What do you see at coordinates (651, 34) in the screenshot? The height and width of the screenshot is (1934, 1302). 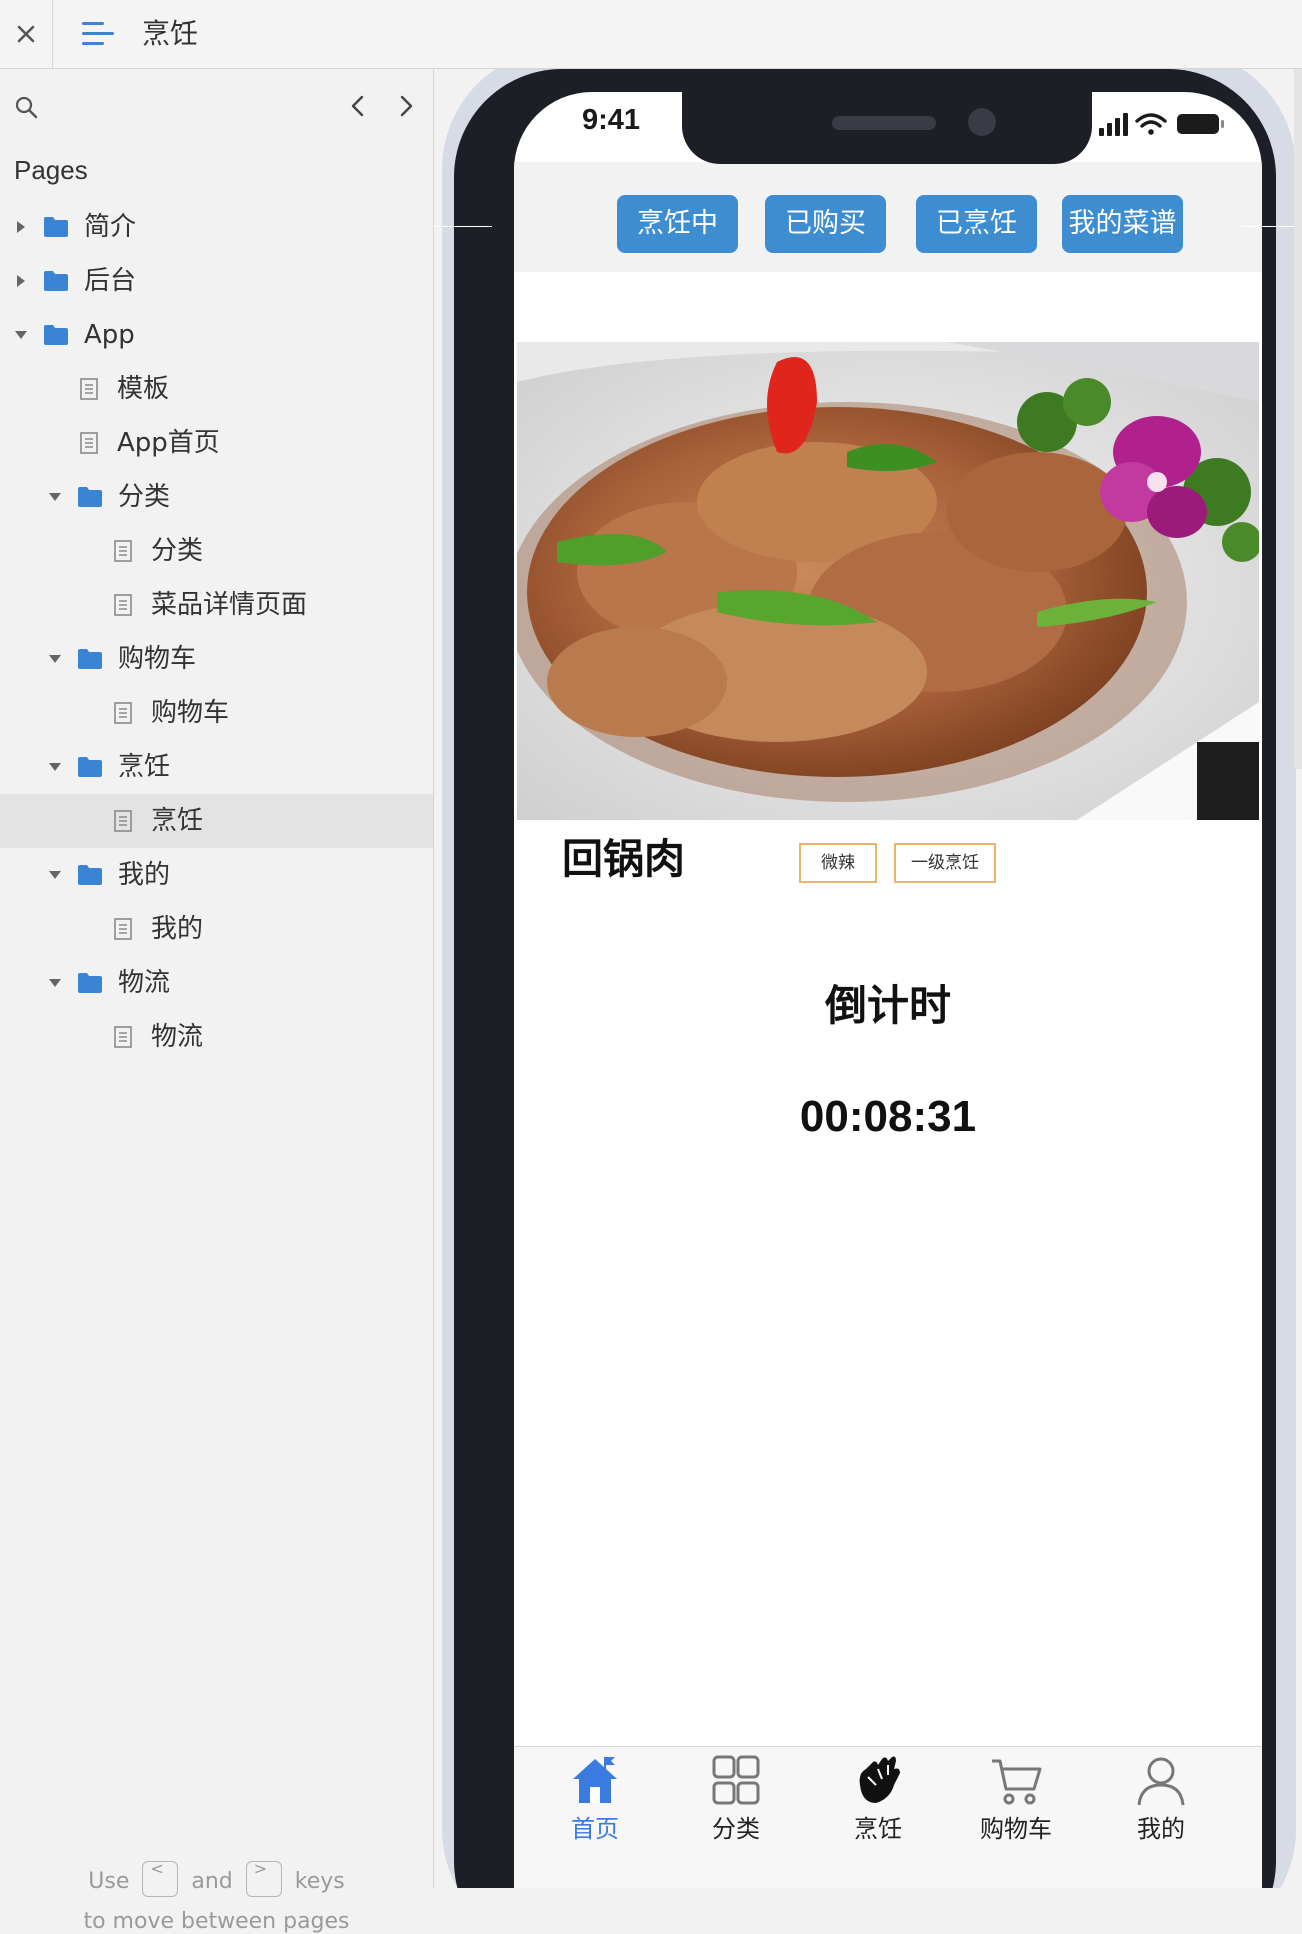 I see `top-bar: 烹饪` at bounding box center [651, 34].